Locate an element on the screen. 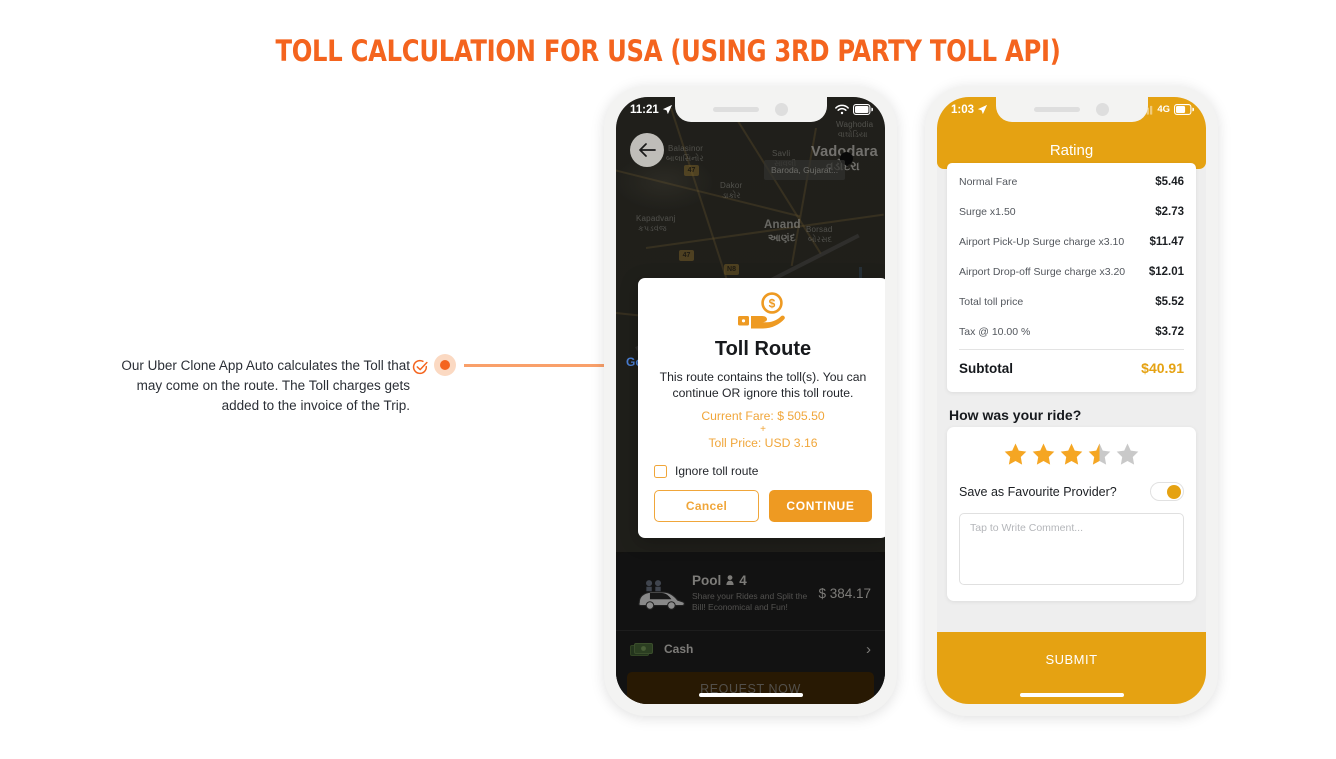 The image size is (1336, 759). phone1-notch is located at coordinates (750, 109).